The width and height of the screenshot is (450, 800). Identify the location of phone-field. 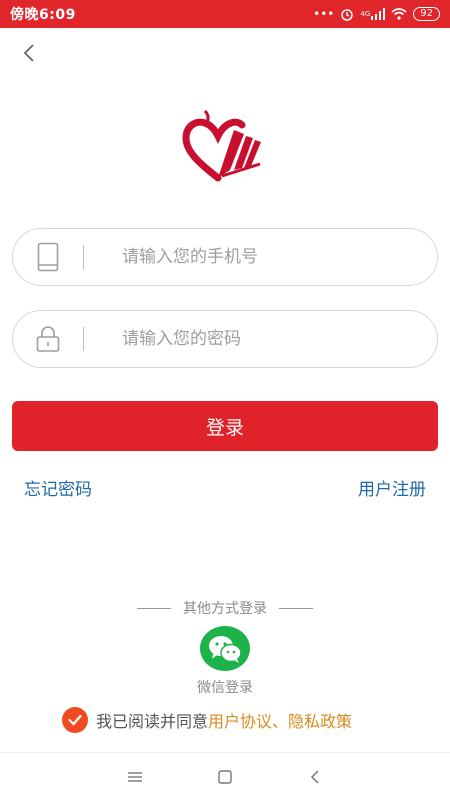
(225, 257).